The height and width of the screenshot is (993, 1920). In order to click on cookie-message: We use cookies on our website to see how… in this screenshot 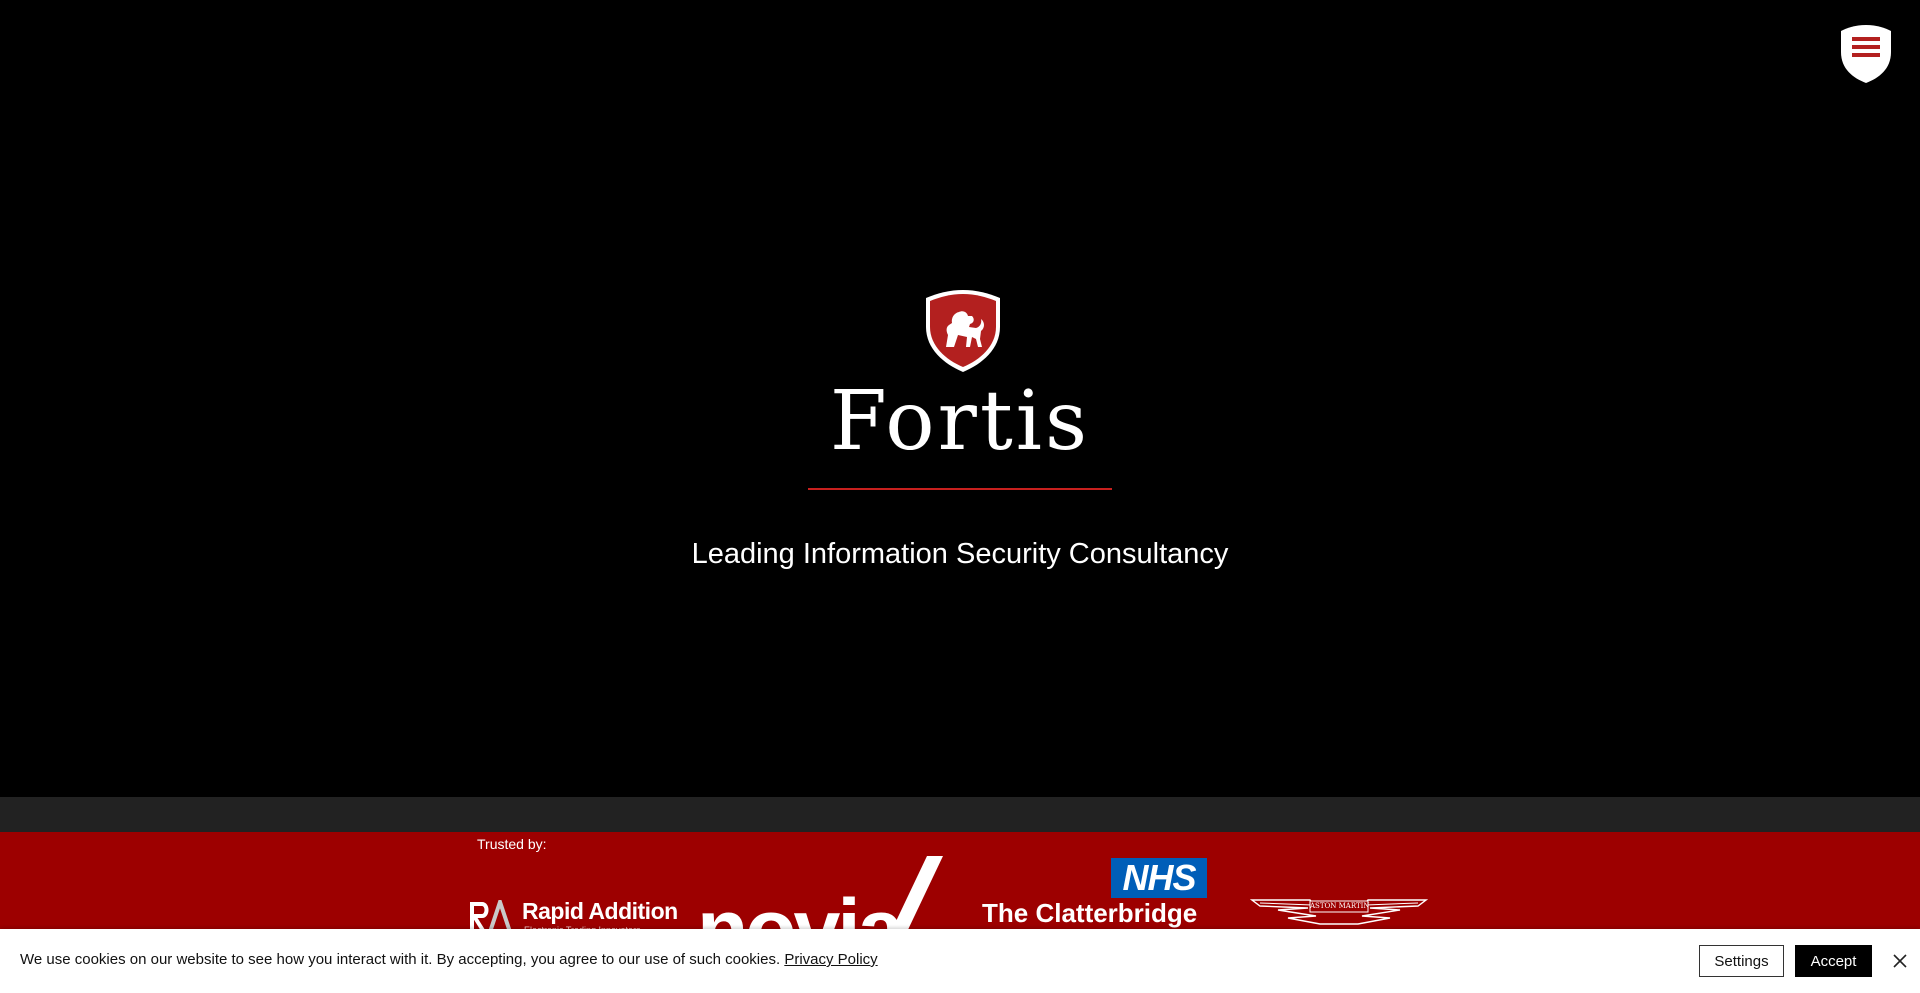, I will do `click(449, 959)`.